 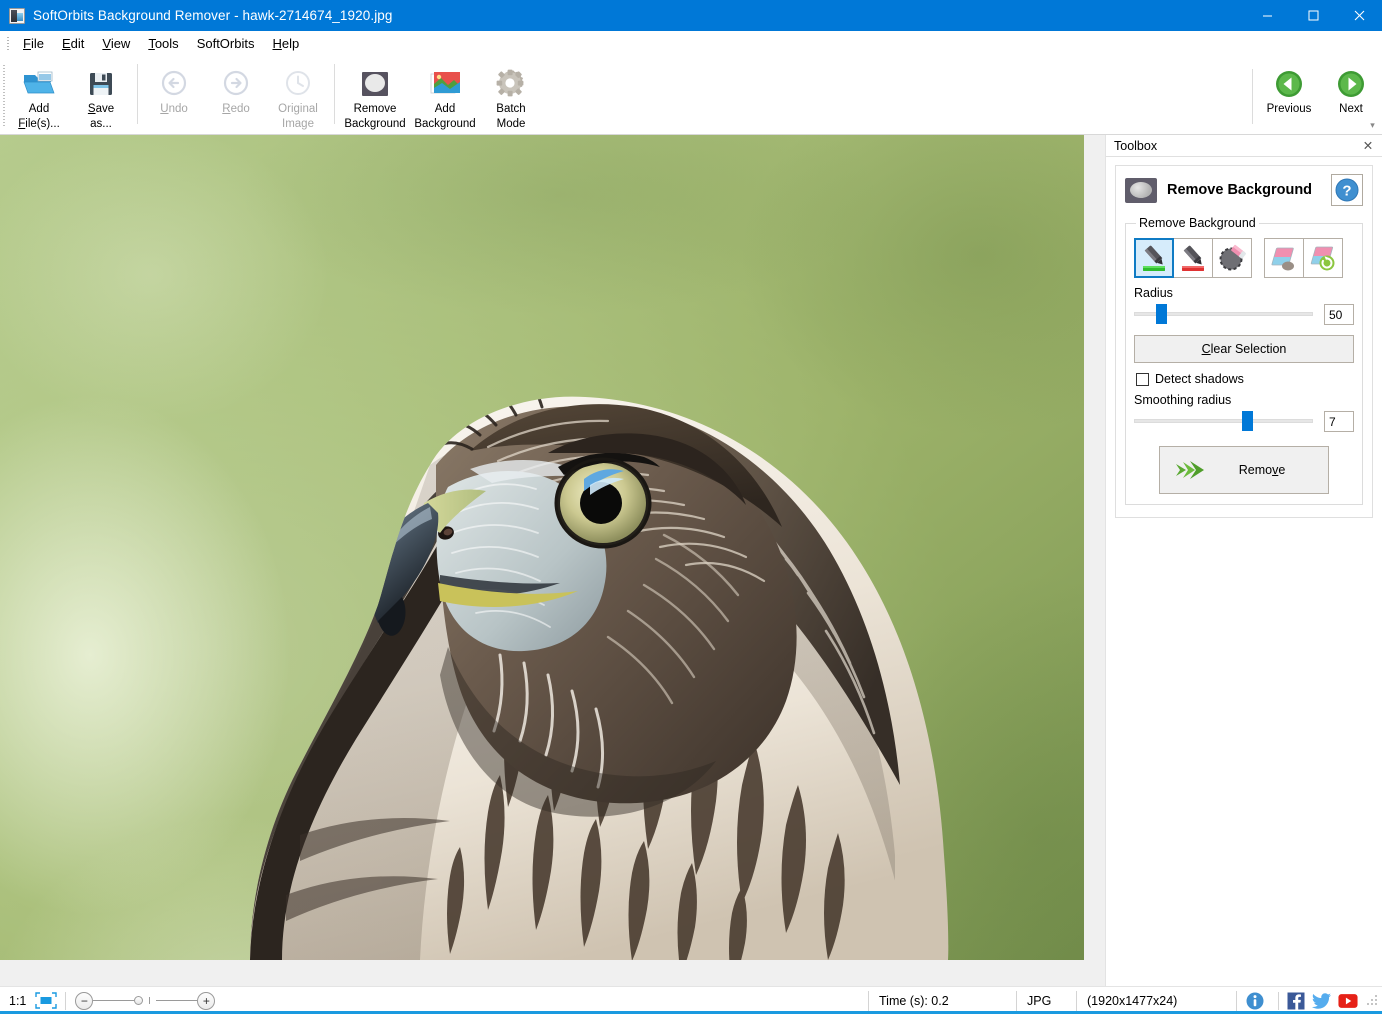 I want to click on status-dimensions: (1920x1477x24), so click(x=1156, y=1000).